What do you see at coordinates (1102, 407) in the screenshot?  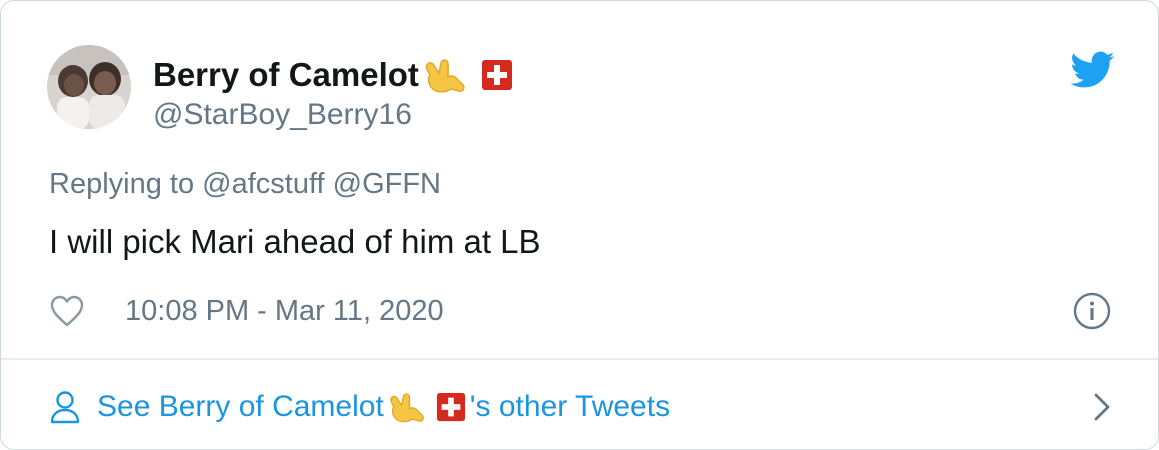 I see `chevron-right-icon` at bounding box center [1102, 407].